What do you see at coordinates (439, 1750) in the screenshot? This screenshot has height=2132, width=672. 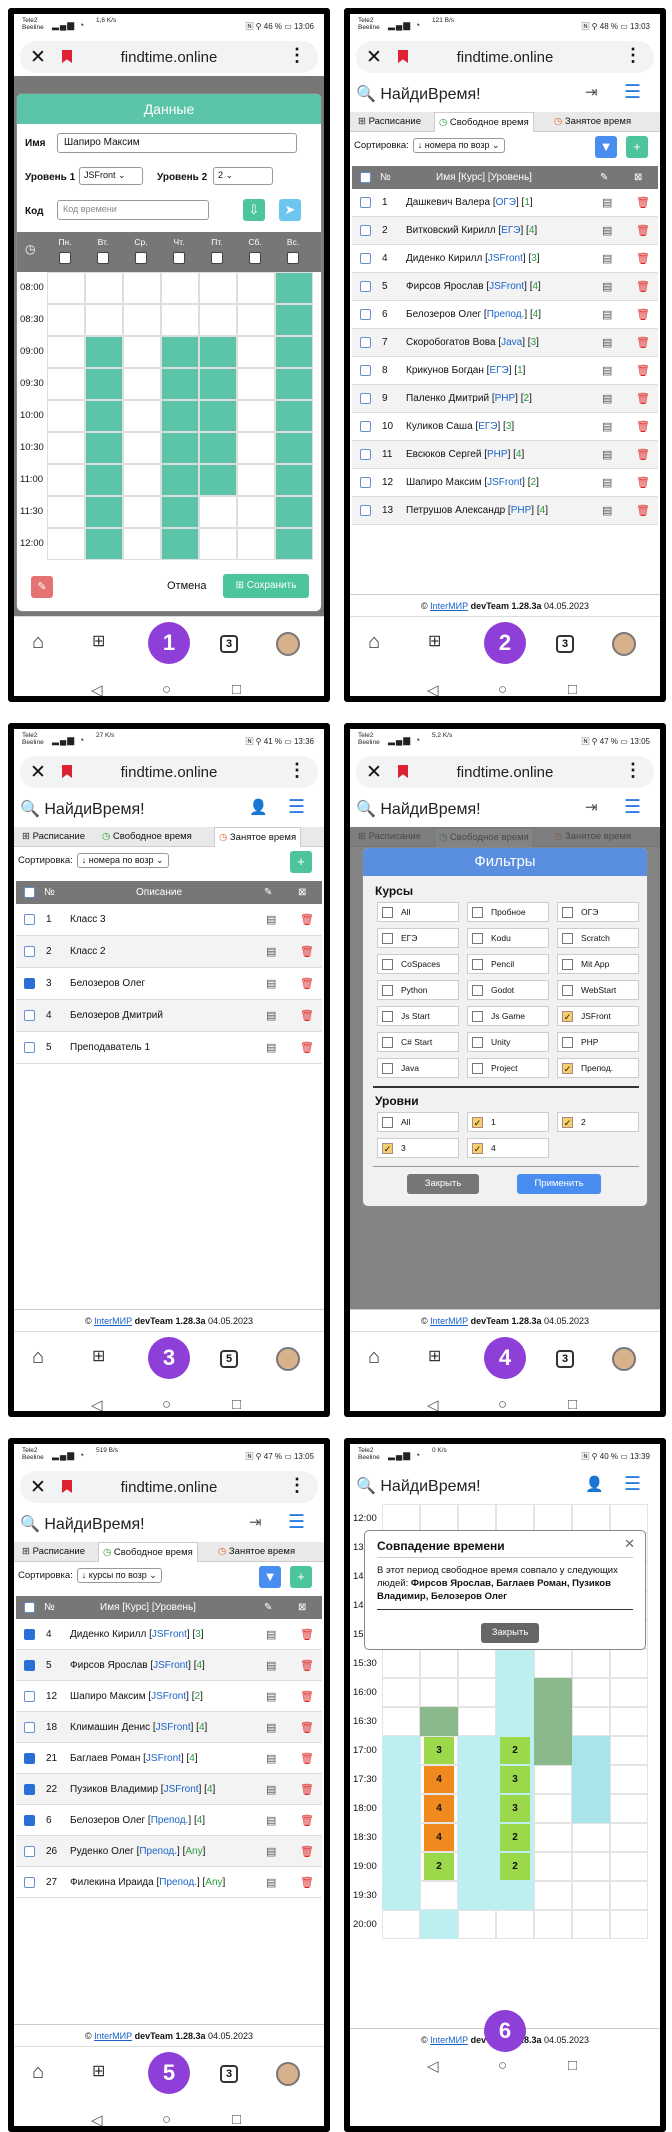 I see `overlap-count: 3` at bounding box center [439, 1750].